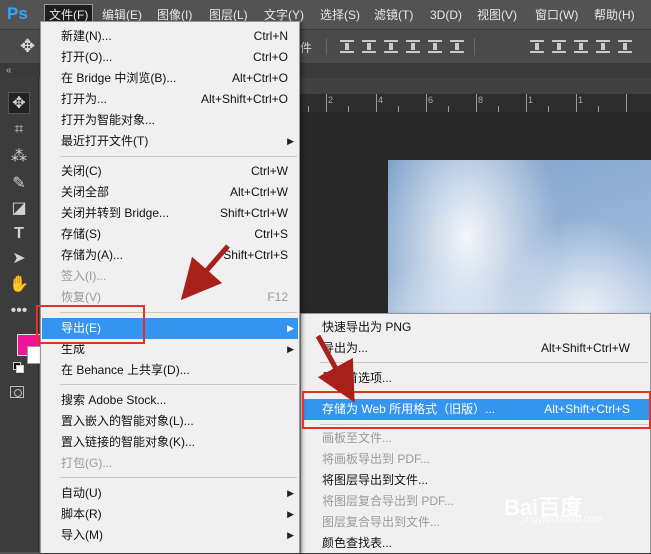 This screenshot has height=554, width=651. Describe the element at coordinates (277, 297) in the screenshot. I see `menu-item-shortcut: F12` at that location.